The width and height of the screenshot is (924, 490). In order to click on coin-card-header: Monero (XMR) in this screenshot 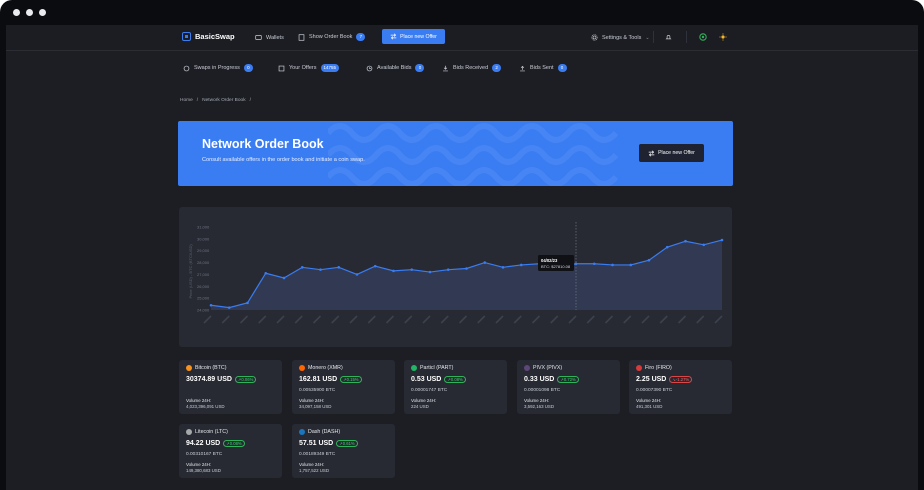, I will do `click(321, 368)`.